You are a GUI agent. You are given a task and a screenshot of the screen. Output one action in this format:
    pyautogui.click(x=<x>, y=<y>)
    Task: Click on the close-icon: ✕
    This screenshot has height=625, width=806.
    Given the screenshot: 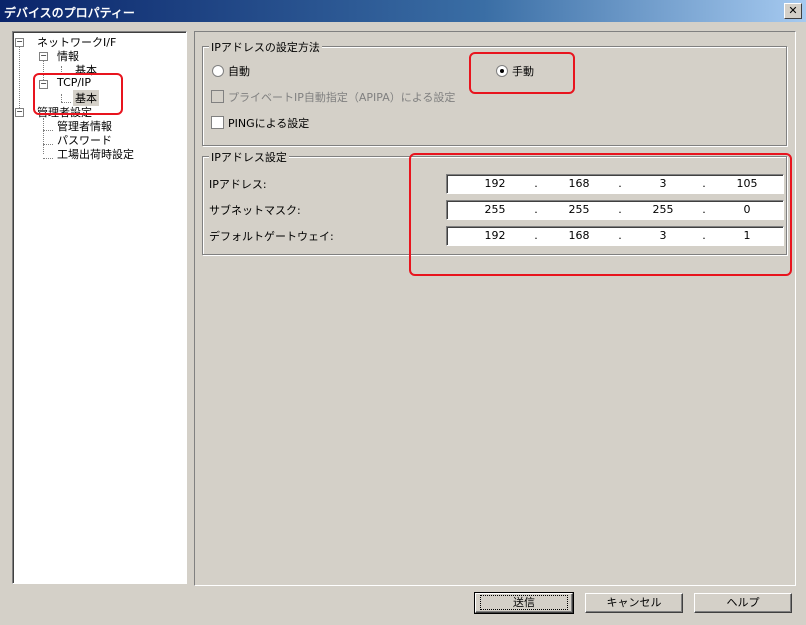 What is the action you would take?
    pyautogui.click(x=793, y=10)
    